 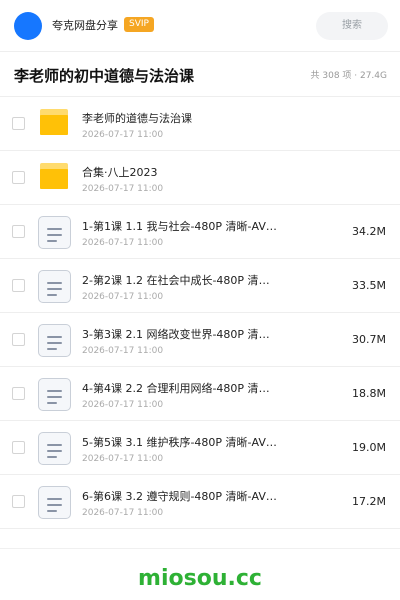 What do you see at coordinates (200, 26) in the screenshot?
I see `share-header: 夸克网盘分享 SVIP 搜索` at bounding box center [200, 26].